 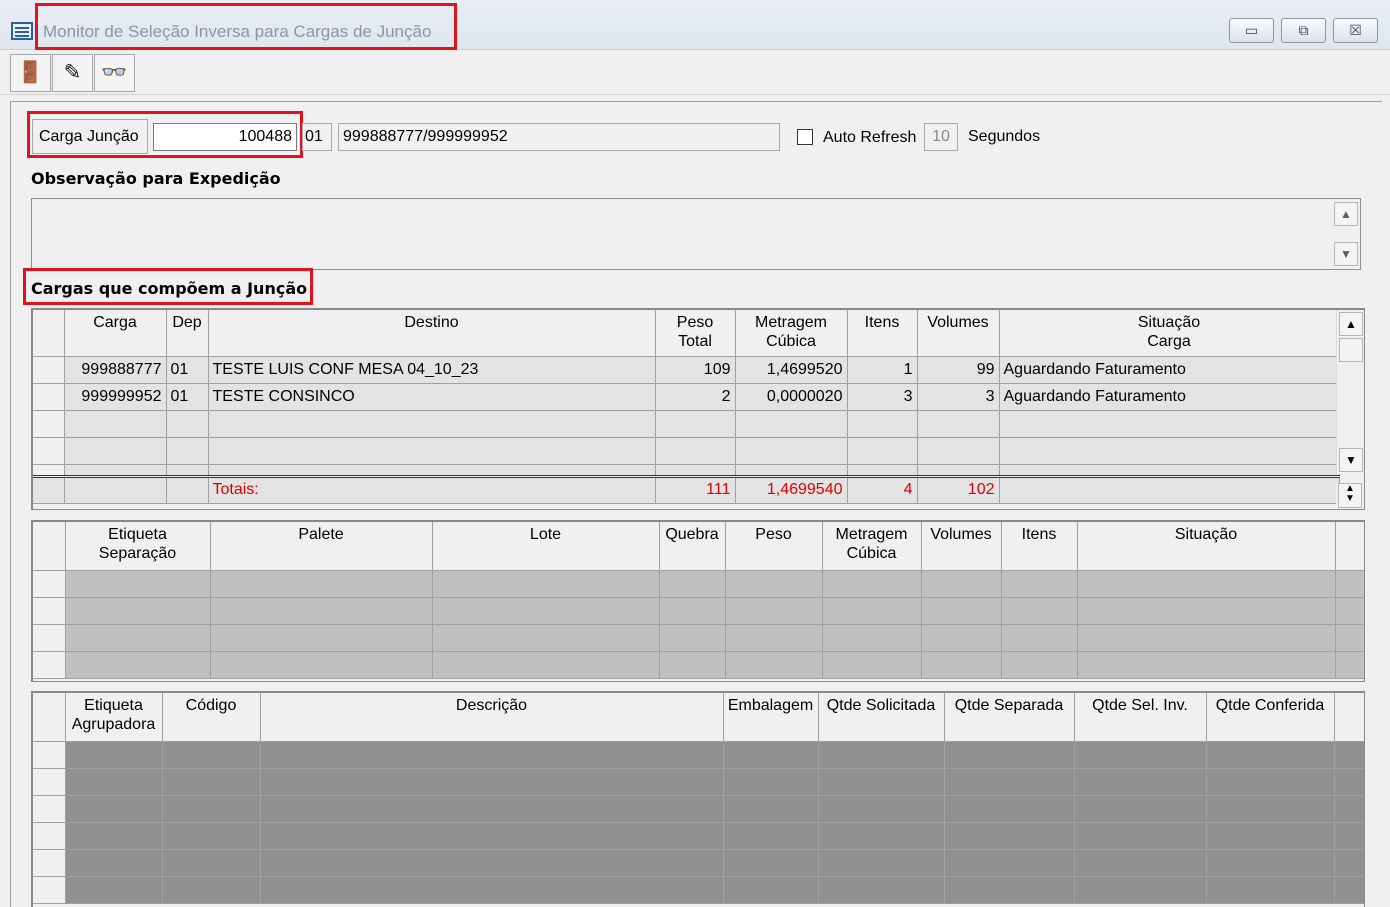 I want to click on auto-refresh-checkbox, so click(x=805, y=137).